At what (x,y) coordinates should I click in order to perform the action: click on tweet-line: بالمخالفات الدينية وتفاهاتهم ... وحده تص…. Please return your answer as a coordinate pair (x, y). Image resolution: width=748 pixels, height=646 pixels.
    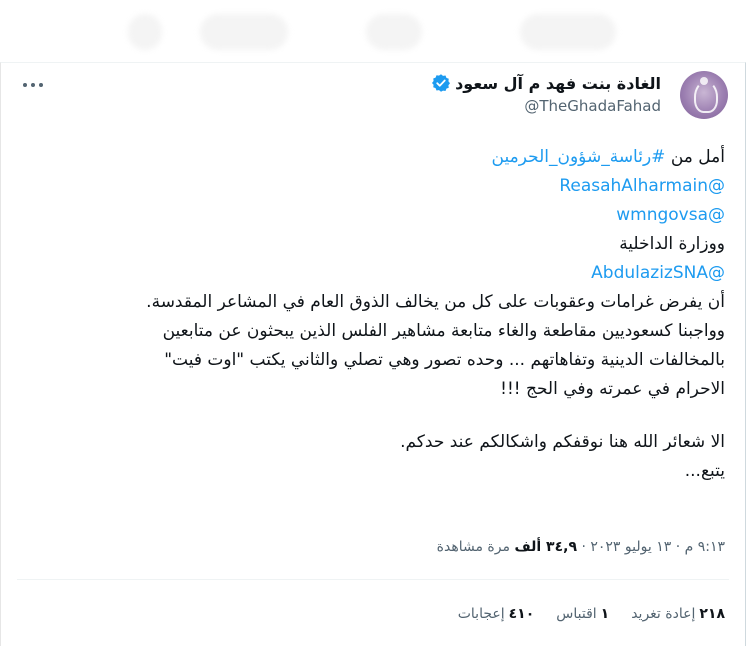
    Looking at the image, I should click on (444, 360).